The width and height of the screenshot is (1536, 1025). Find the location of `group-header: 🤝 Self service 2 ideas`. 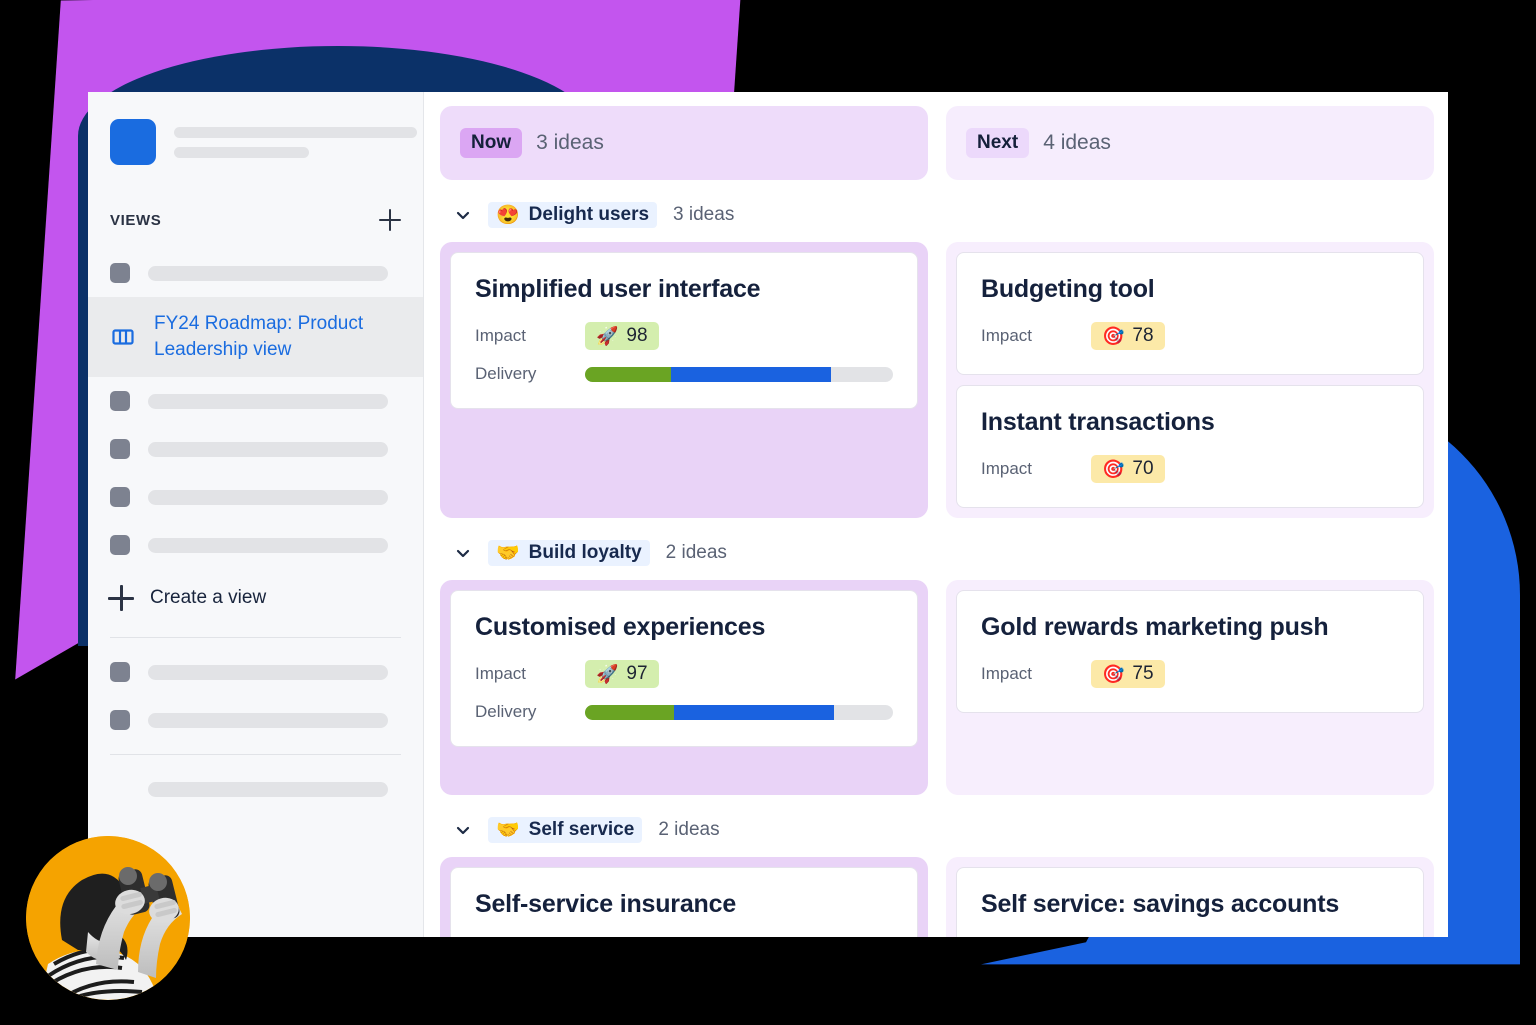

group-header: 🤝 Self service 2 ideas is located at coordinates (937, 830).